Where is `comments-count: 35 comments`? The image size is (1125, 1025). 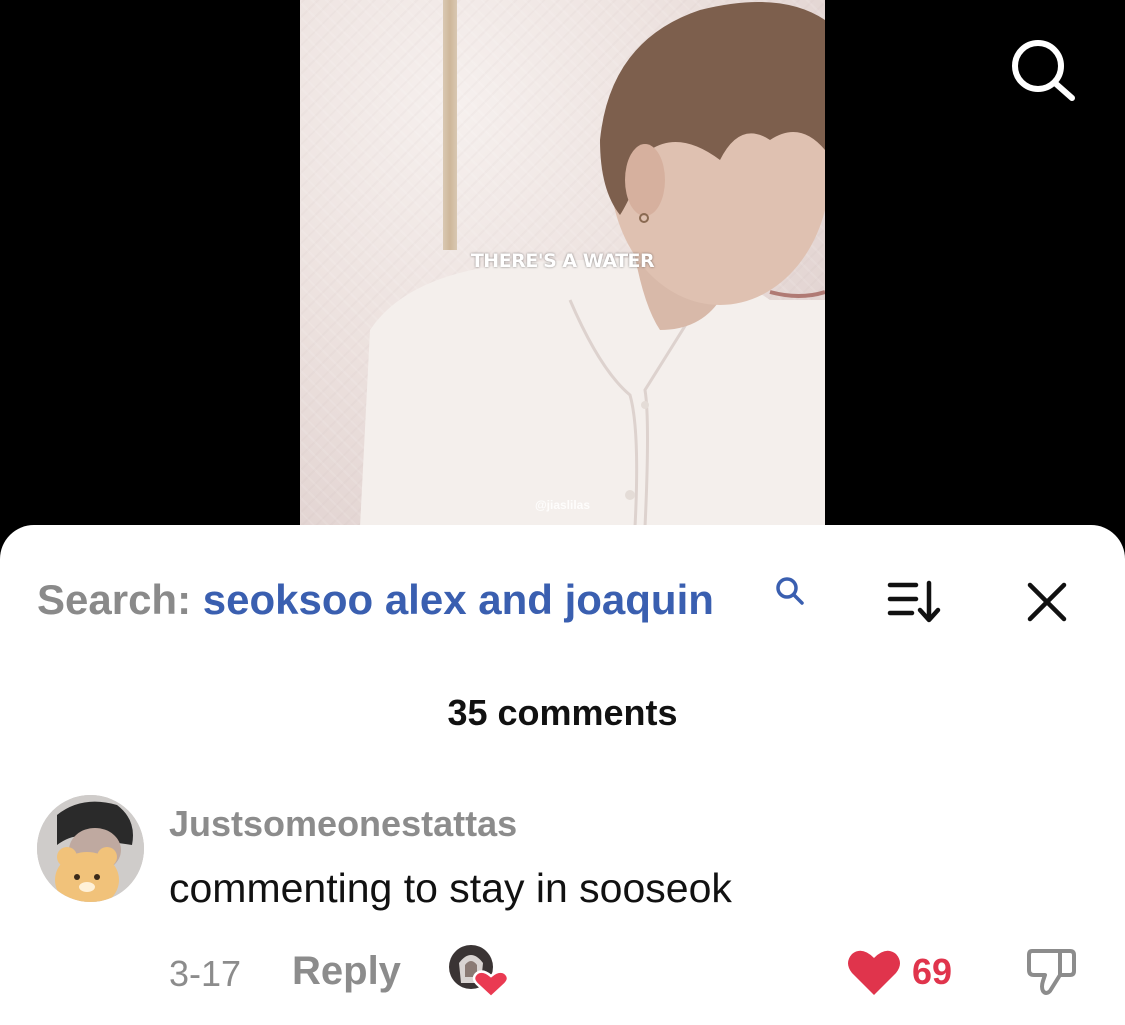
comments-count: 35 comments is located at coordinates (562, 712).